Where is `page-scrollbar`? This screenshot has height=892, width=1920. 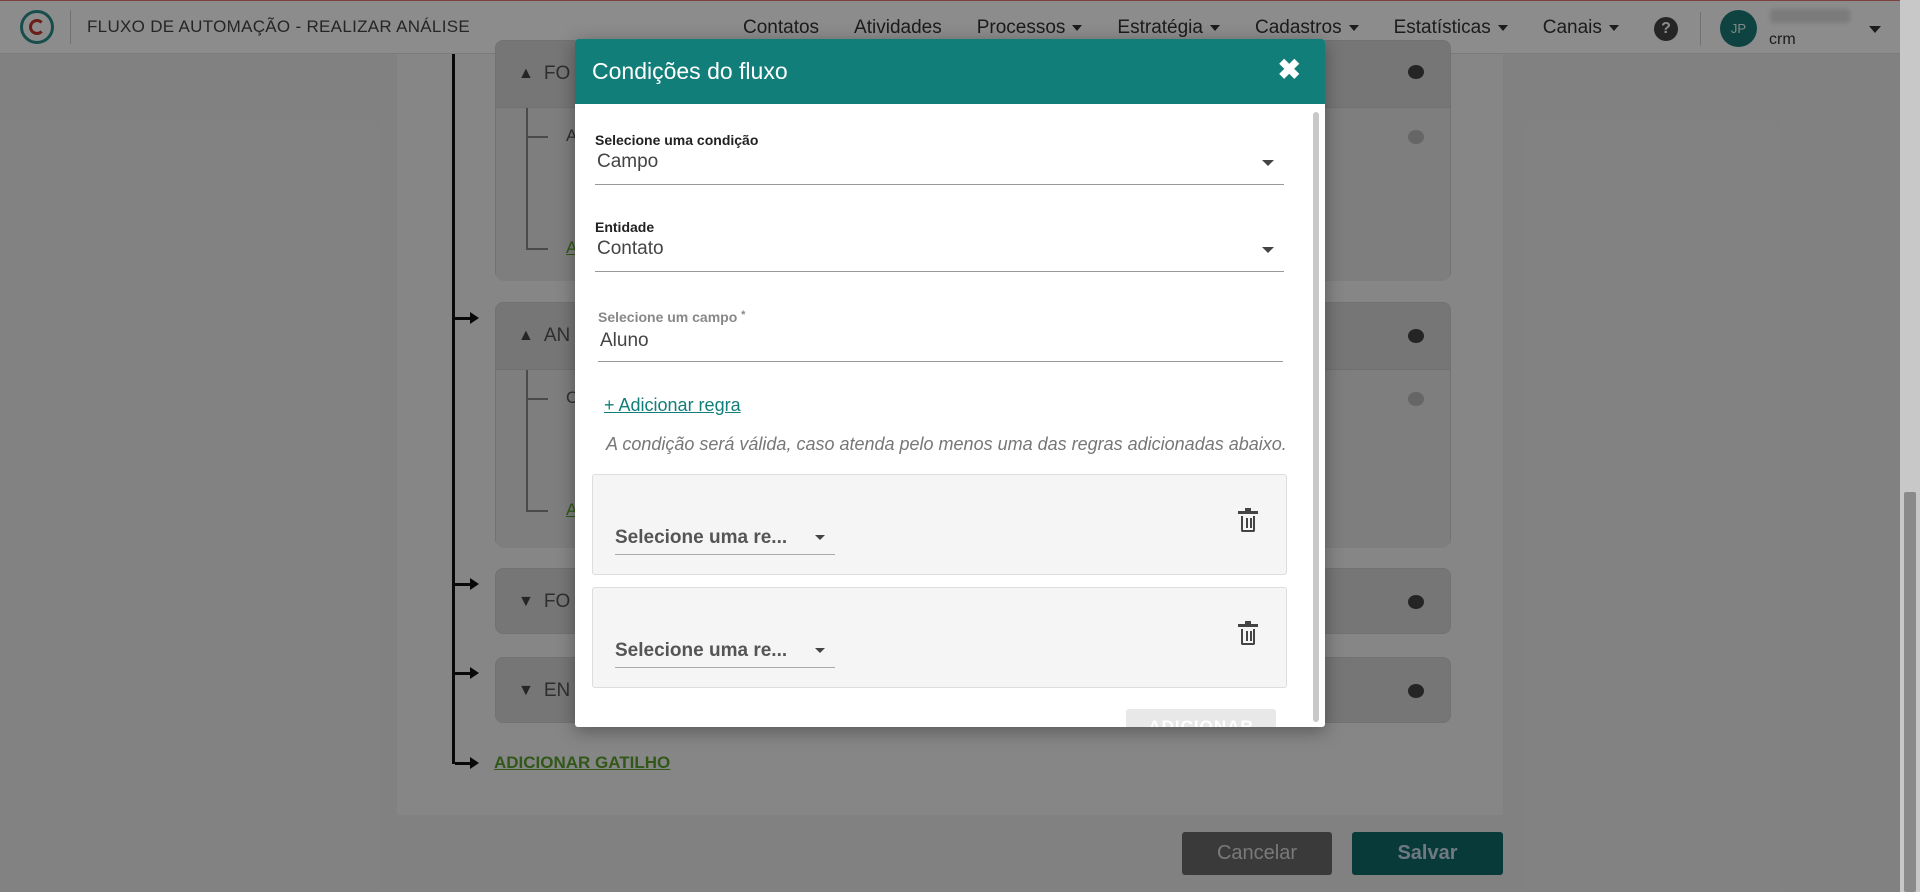
page-scrollbar is located at coordinates (1910, 446).